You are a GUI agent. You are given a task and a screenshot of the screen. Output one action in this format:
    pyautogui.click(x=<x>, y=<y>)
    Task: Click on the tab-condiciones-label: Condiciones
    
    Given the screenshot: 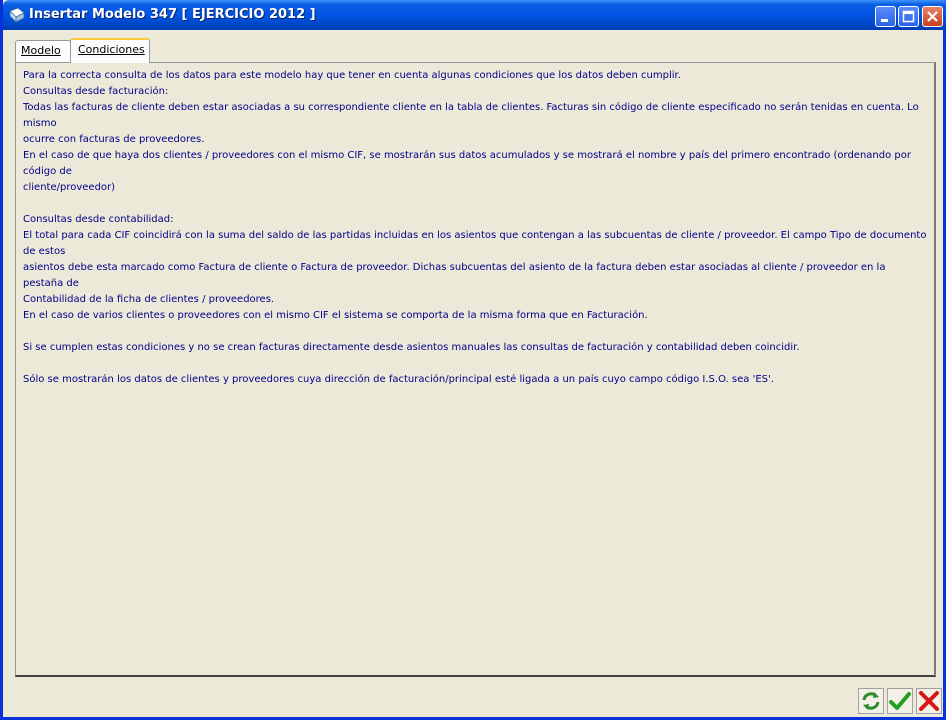 What is the action you would take?
    pyautogui.click(x=111, y=49)
    